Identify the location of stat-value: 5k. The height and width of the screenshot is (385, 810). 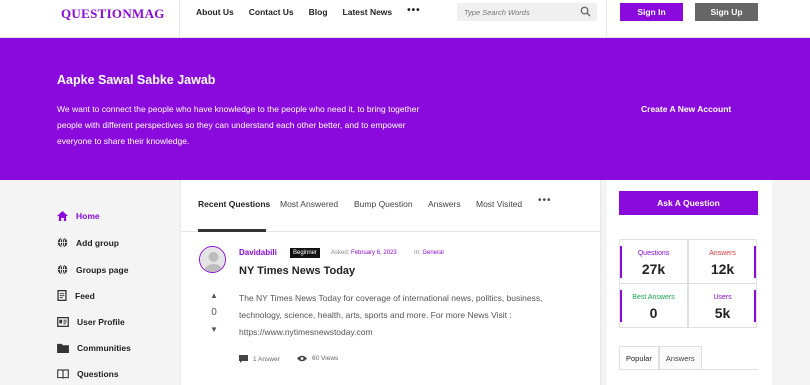
(722, 313).